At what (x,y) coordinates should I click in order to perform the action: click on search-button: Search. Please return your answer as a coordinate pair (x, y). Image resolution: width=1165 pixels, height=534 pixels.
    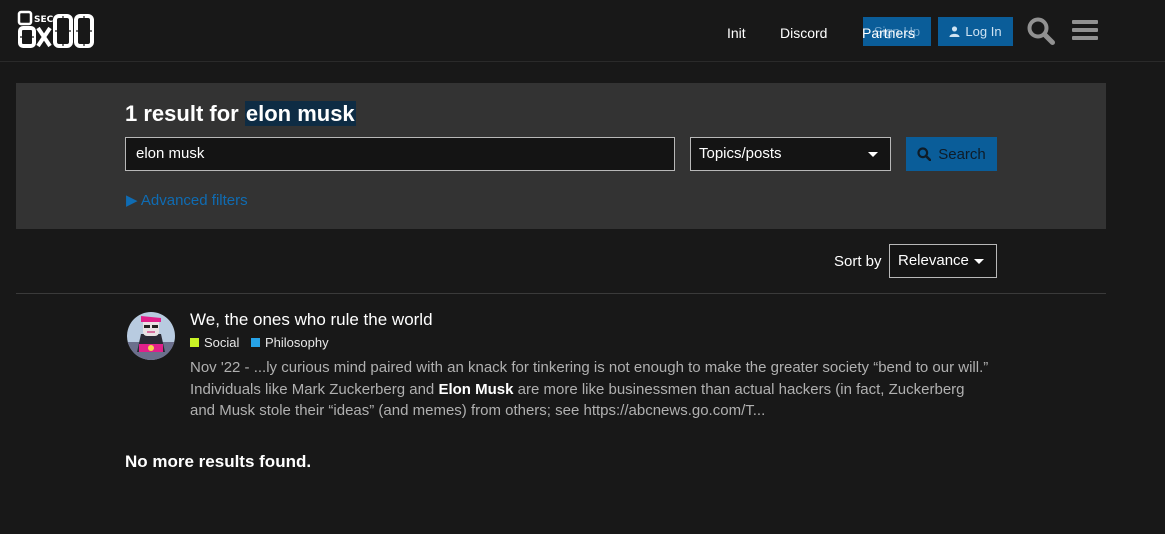
    Looking at the image, I should click on (951, 154).